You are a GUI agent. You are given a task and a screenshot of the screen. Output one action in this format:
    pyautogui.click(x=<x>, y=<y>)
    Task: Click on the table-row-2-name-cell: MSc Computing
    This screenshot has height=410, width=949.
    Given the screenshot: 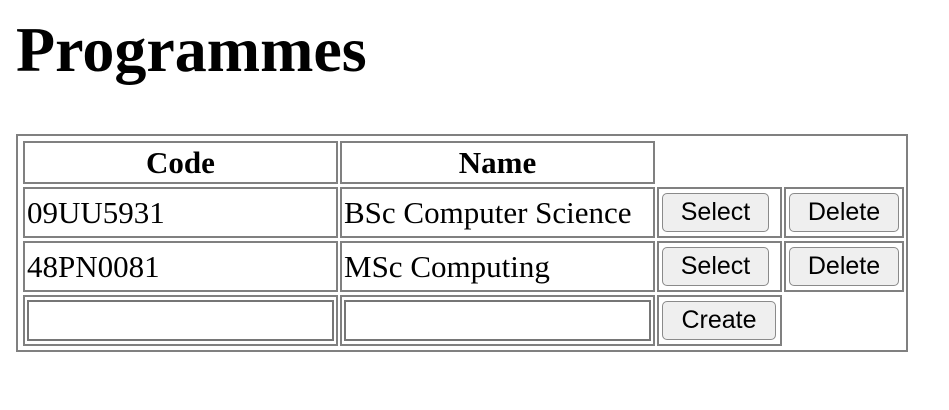 What is the action you would take?
    pyautogui.click(x=497, y=266)
    